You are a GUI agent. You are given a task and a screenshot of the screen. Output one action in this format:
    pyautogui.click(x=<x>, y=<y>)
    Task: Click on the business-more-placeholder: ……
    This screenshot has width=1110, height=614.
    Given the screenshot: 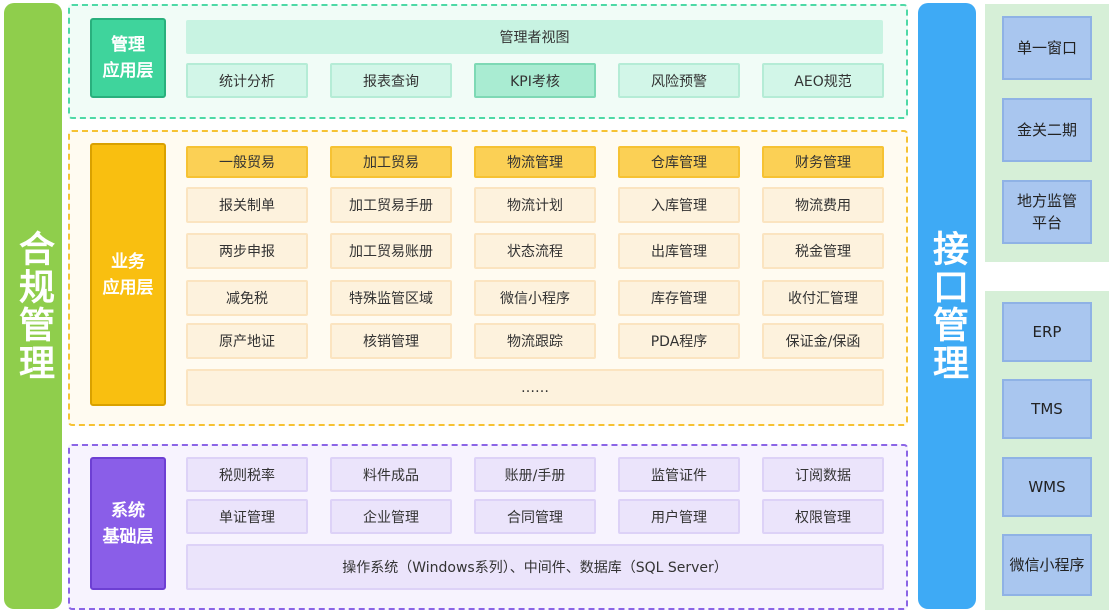 What is the action you would take?
    pyautogui.click(x=535, y=387)
    